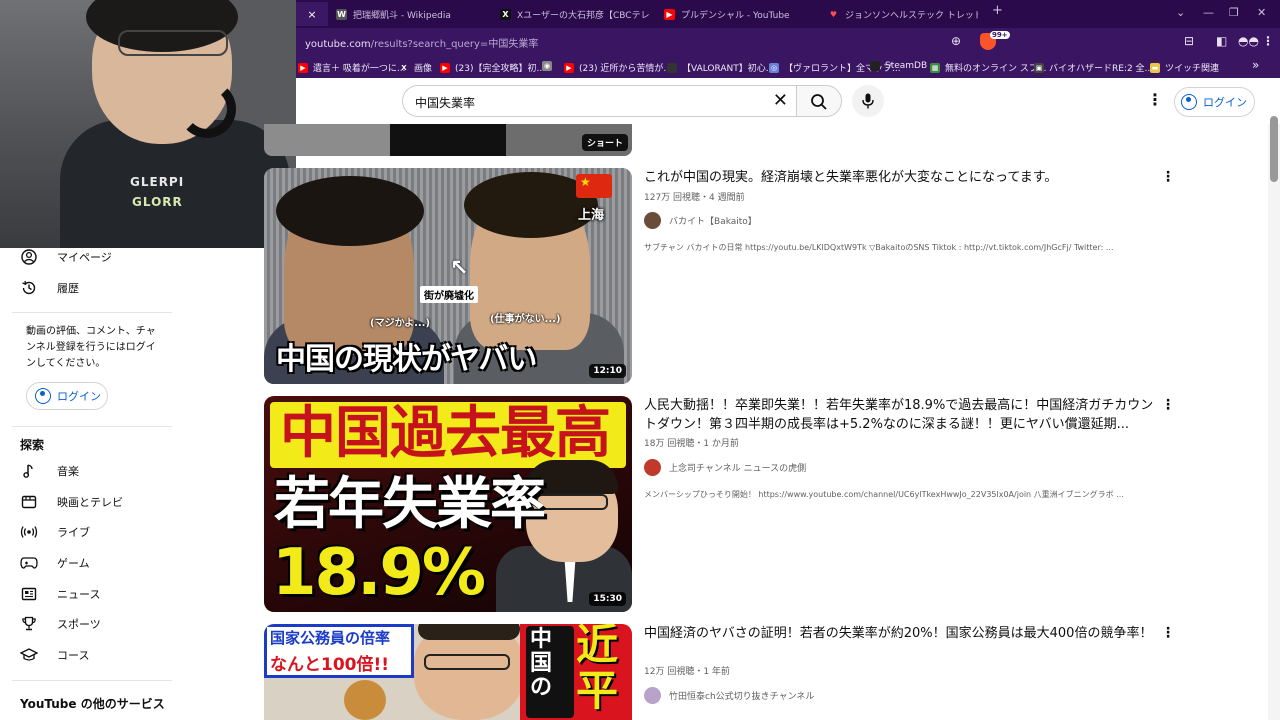  I want to click on zoom-icon: ⊕, so click(956, 41).